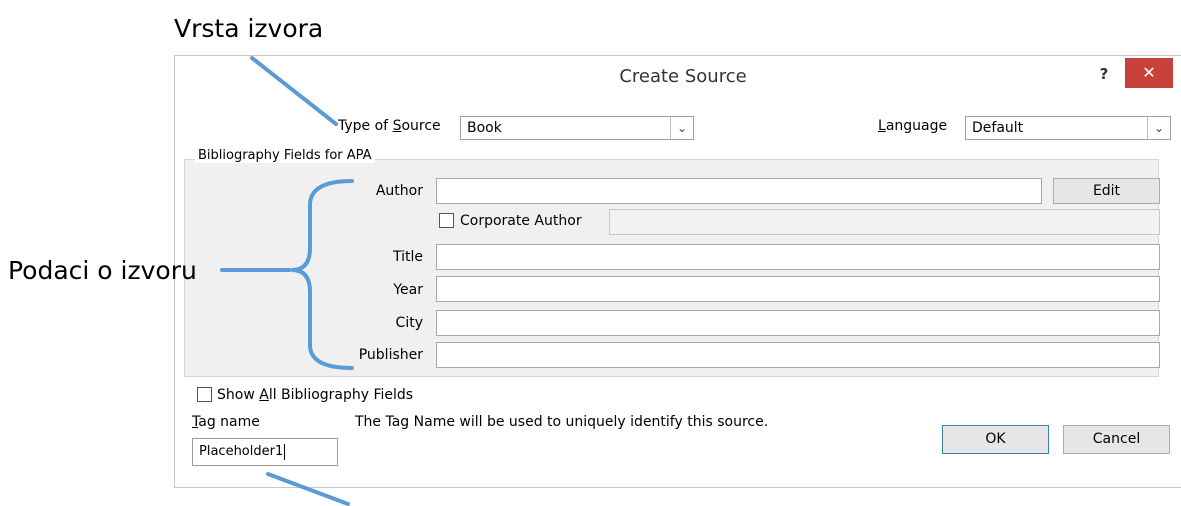 This screenshot has width=1181, height=506. I want to click on publisher-input, so click(798, 355).